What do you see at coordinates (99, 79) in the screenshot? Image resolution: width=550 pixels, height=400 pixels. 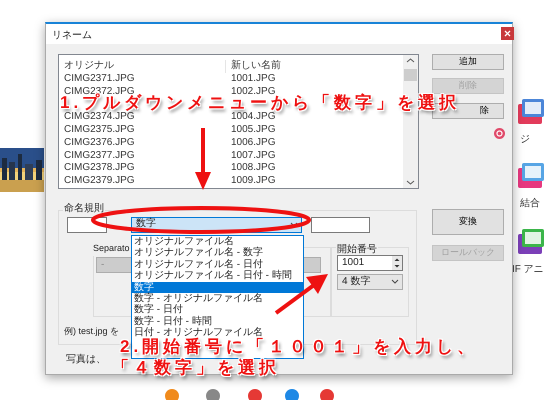 I see `table-cell-text: CIMG2371.JPG` at bounding box center [99, 79].